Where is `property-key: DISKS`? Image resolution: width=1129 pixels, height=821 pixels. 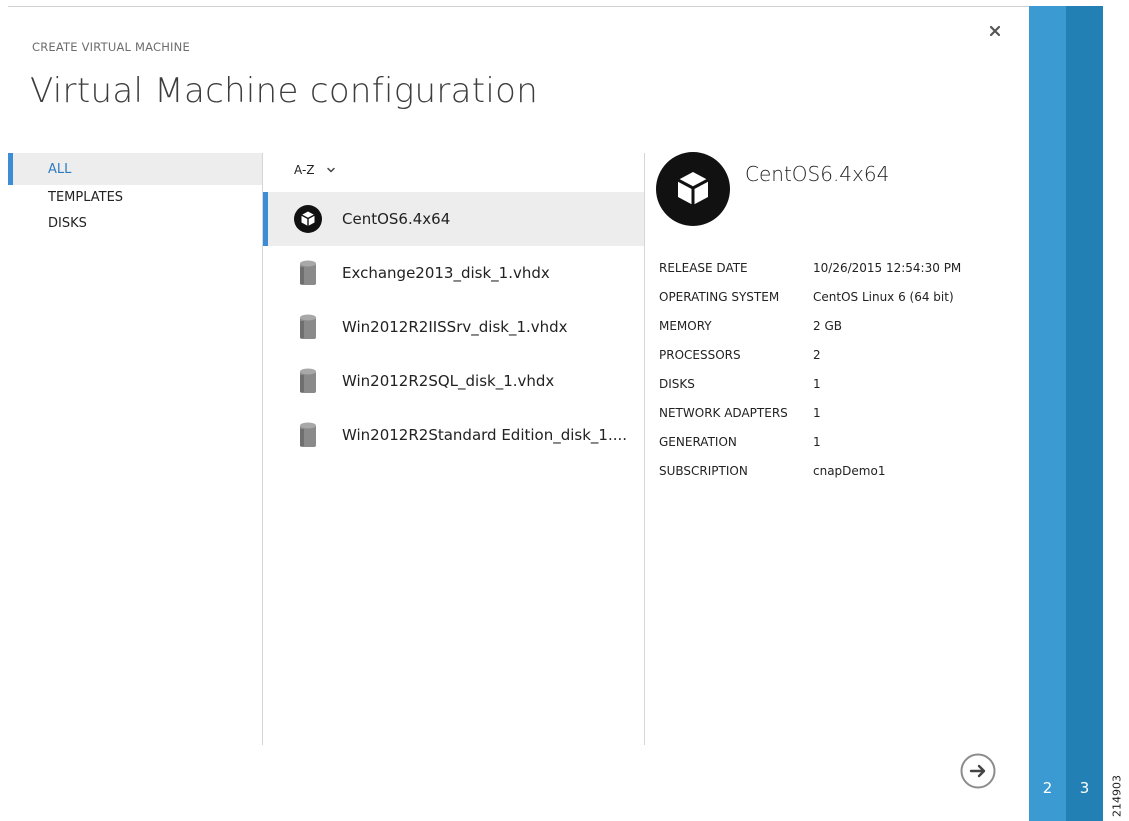
property-key: DISKS is located at coordinates (677, 383).